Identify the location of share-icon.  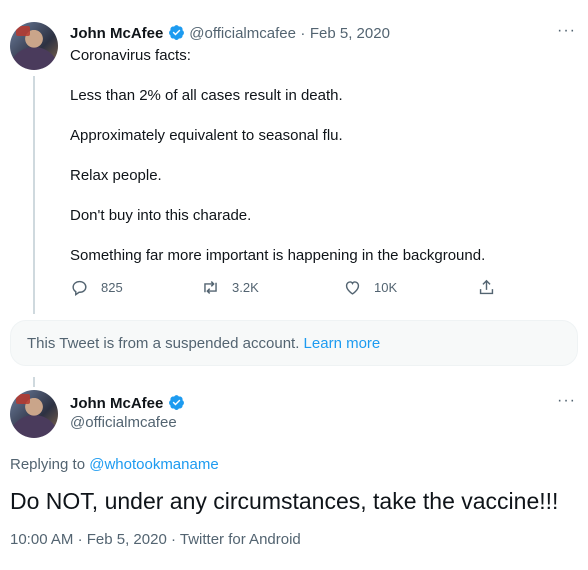
(486, 287).